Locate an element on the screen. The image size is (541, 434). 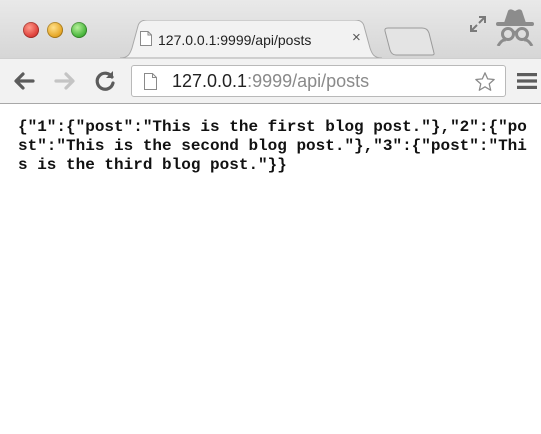
incognito-icon is located at coordinates (515, 27).